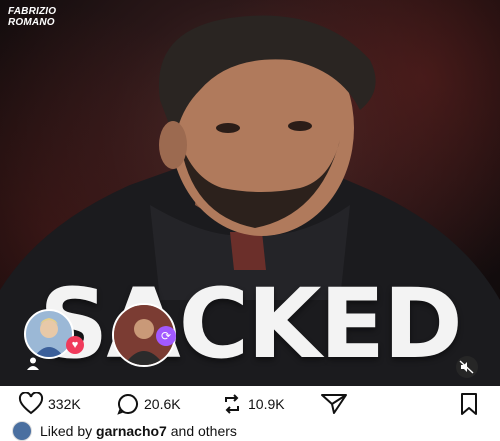 This screenshot has height=441, width=500. I want to click on liked-by-row: Liked by garnacho7 and others, so click(124, 431).